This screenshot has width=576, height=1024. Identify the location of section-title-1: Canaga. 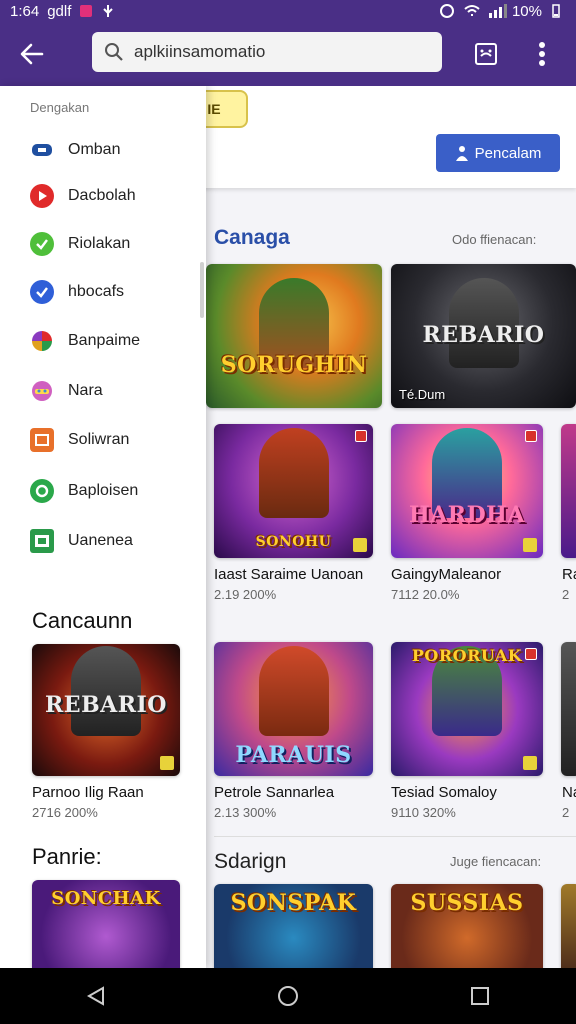
(252, 237).